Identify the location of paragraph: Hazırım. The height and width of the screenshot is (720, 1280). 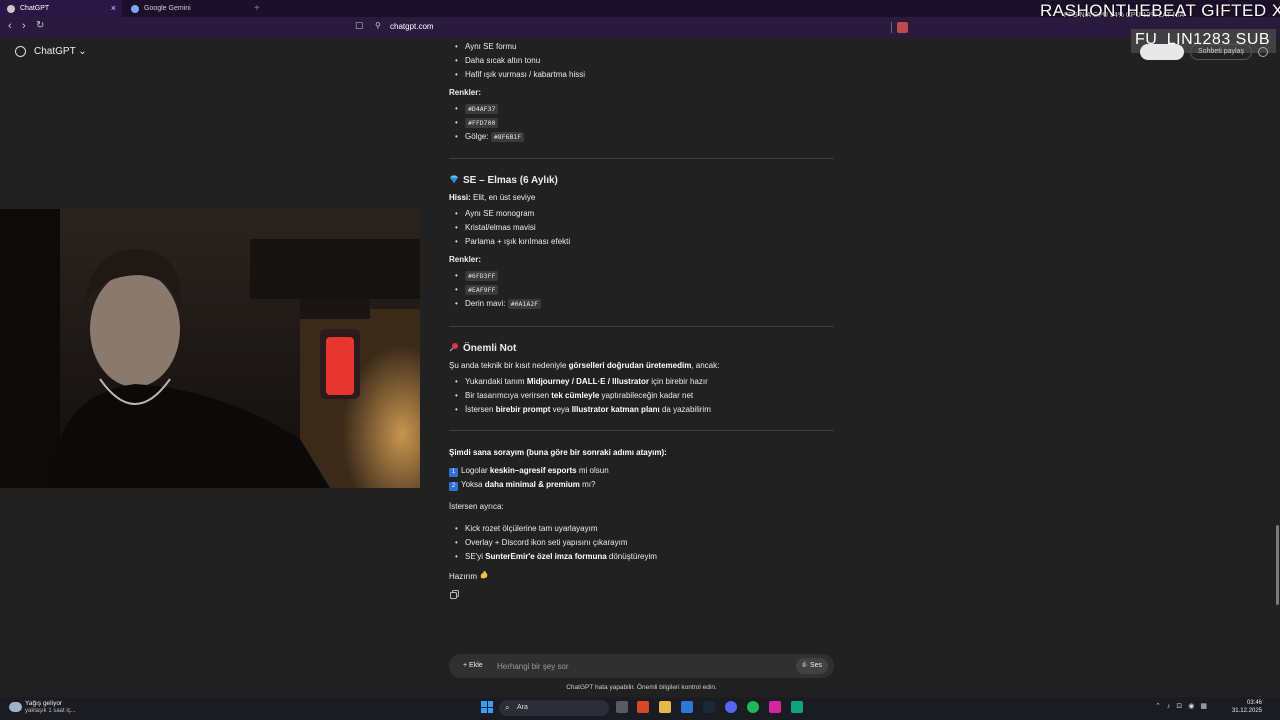
(471, 575).